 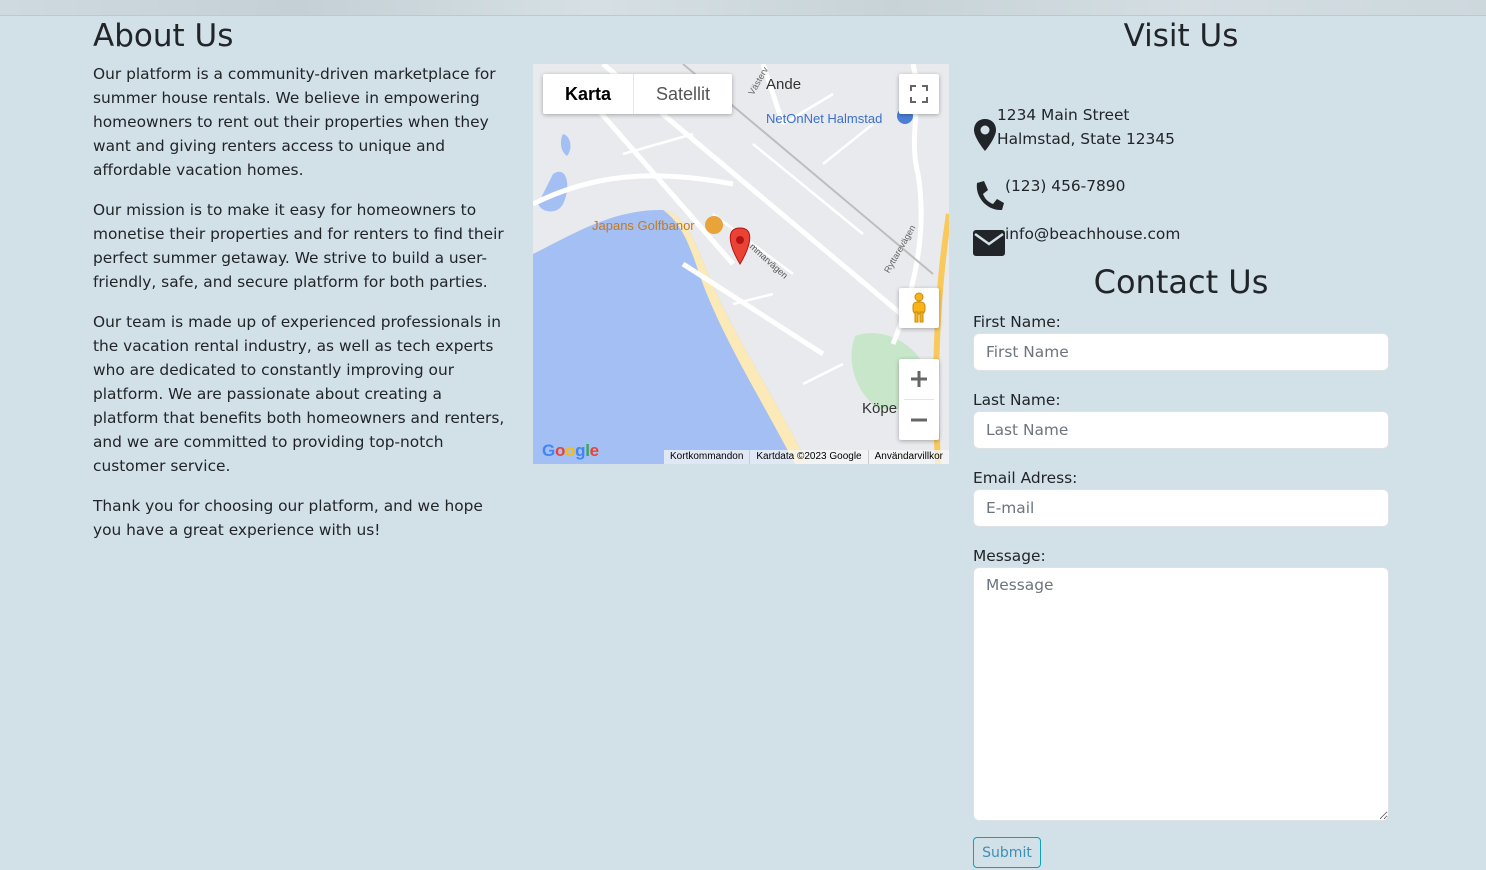 What do you see at coordinates (1181, 282) in the screenshot?
I see `contact-title: Contact Us` at bounding box center [1181, 282].